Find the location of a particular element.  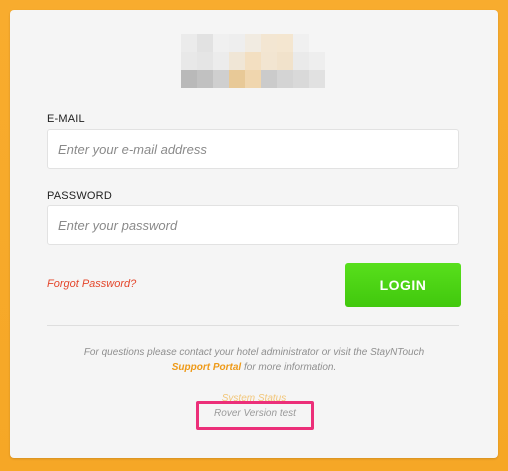

version-highlight-box is located at coordinates (255, 415).